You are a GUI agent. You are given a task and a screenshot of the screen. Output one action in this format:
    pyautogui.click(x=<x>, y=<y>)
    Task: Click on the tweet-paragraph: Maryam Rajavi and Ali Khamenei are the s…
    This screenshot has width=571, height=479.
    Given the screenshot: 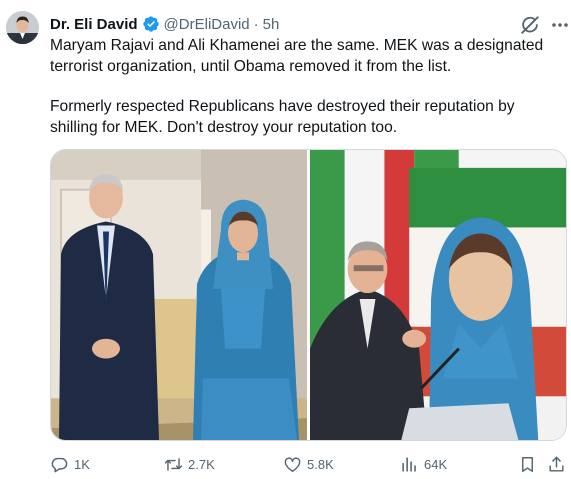 What is the action you would take?
    pyautogui.click(x=297, y=56)
    